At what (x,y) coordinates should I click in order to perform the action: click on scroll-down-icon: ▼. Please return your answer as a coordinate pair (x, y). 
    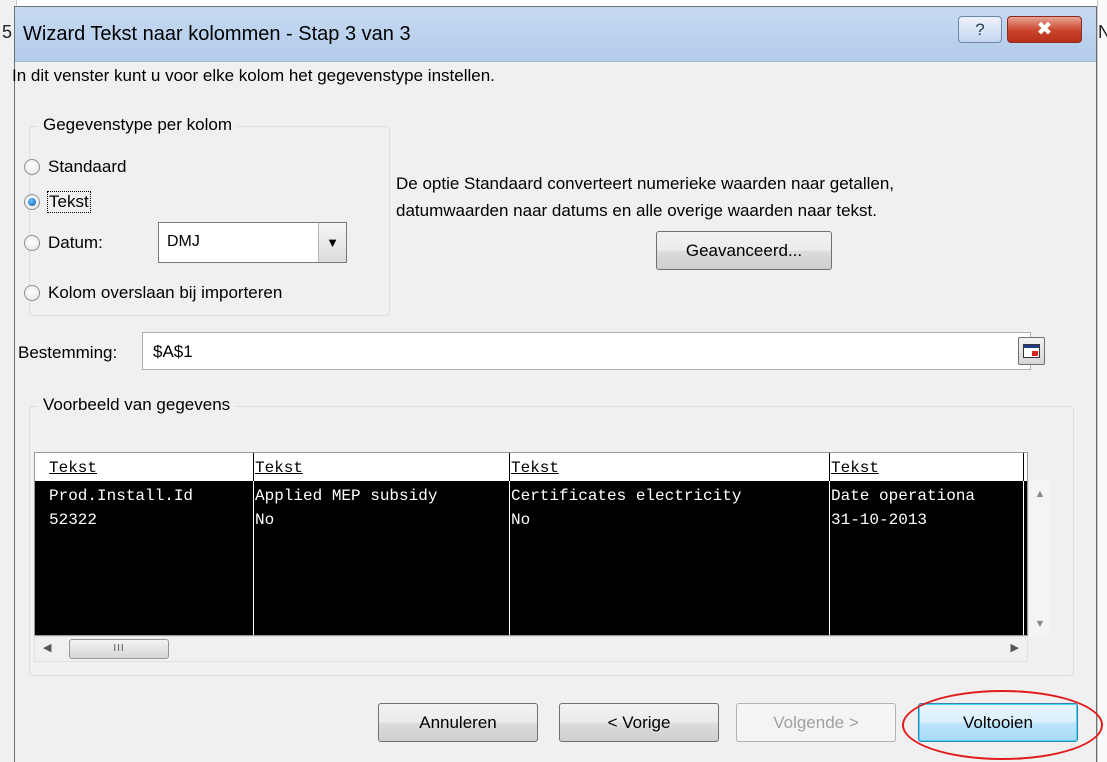
    Looking at the image, I should click on (1040, 624).